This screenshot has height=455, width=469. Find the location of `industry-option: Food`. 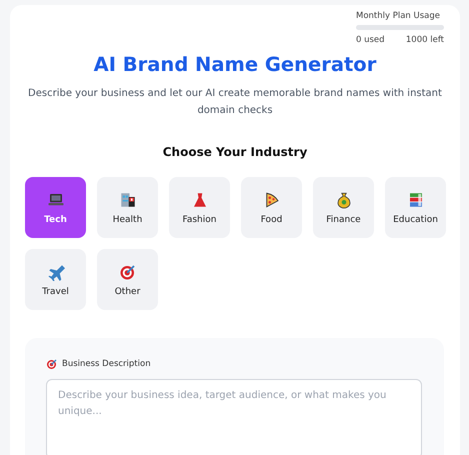

industry-option: Food is located at coordinates (271, 207).